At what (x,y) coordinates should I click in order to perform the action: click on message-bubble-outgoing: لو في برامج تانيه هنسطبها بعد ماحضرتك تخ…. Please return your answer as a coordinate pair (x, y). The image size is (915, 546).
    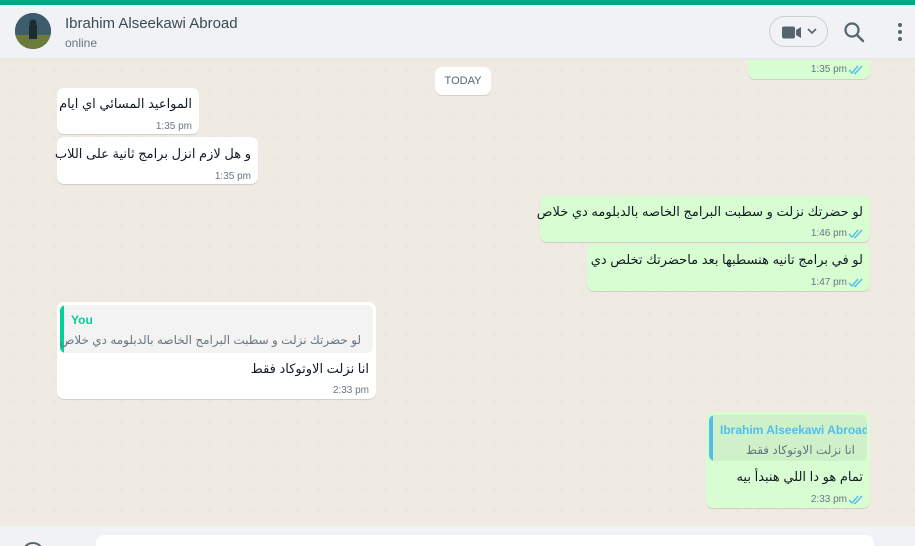
    Looking at the image, I should click on (728, 267).